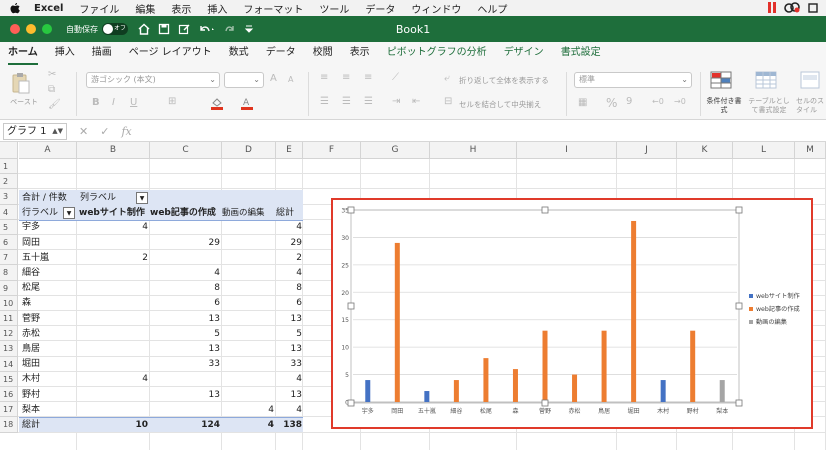 The height and width of the screenshot is (450, 826). I want to click on row-header: 6, so click(9, 243).